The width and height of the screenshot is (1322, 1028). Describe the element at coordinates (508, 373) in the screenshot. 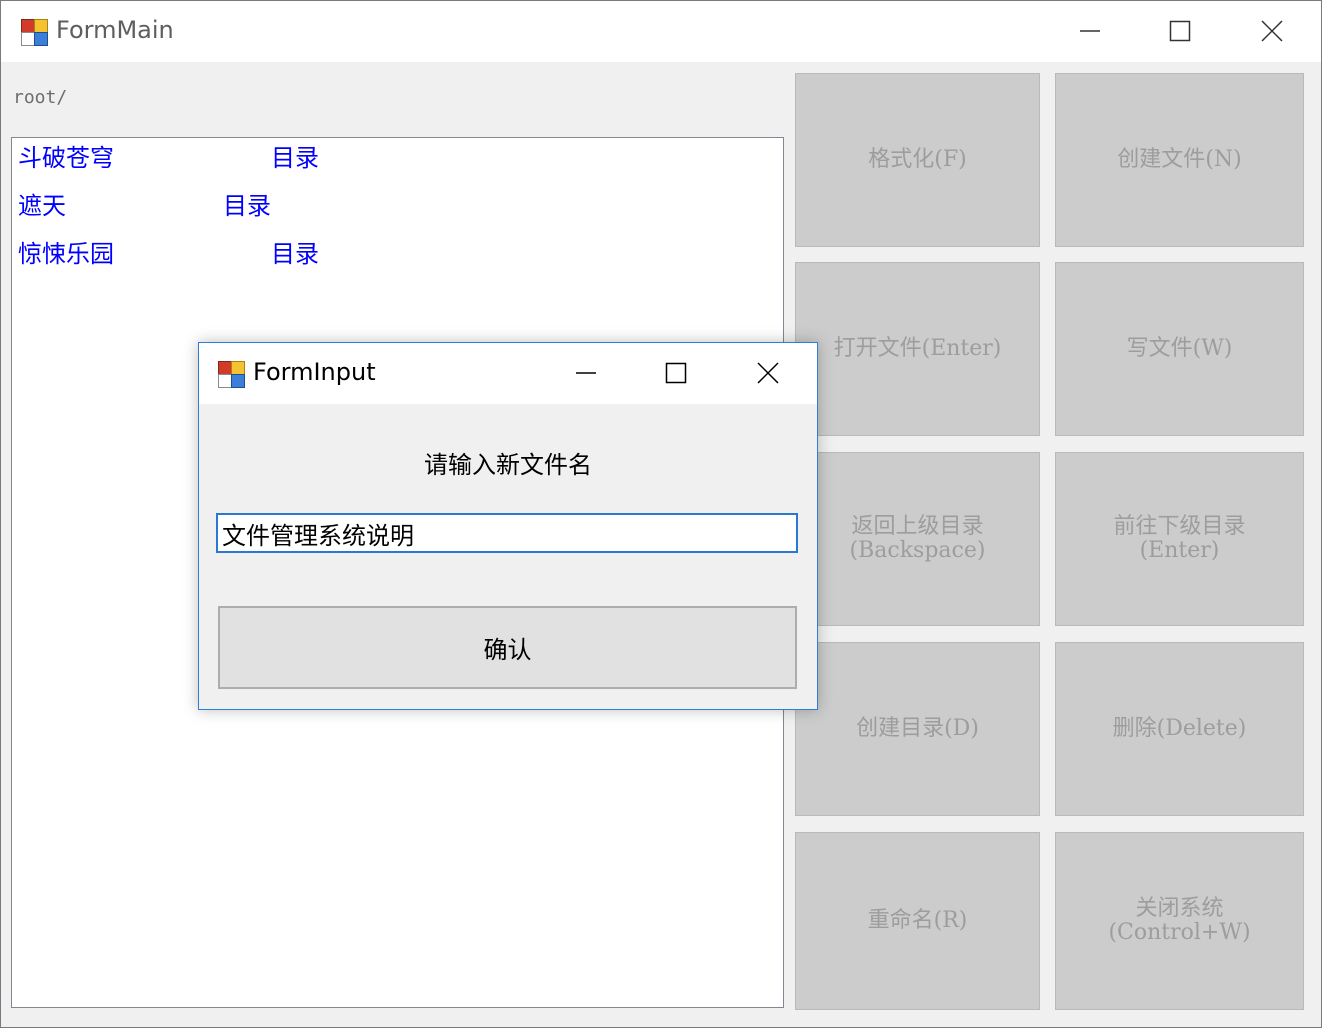

I see `dialog-titlebar: FormInput` at that location.